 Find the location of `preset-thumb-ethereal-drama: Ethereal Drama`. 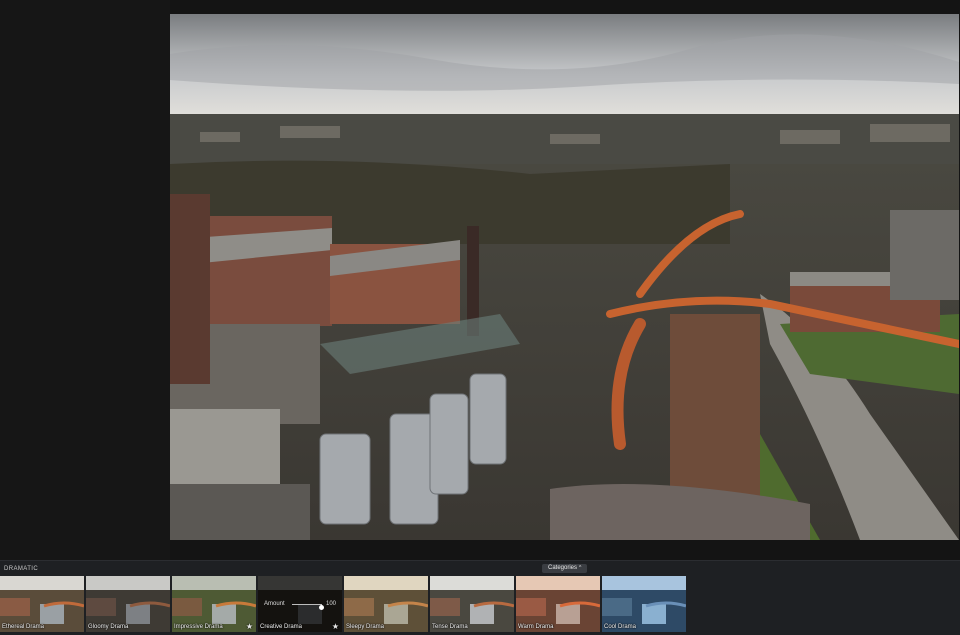

preset-thumb-ethereal-drama: Ethereal Drama is located at coordinates (42, 604).